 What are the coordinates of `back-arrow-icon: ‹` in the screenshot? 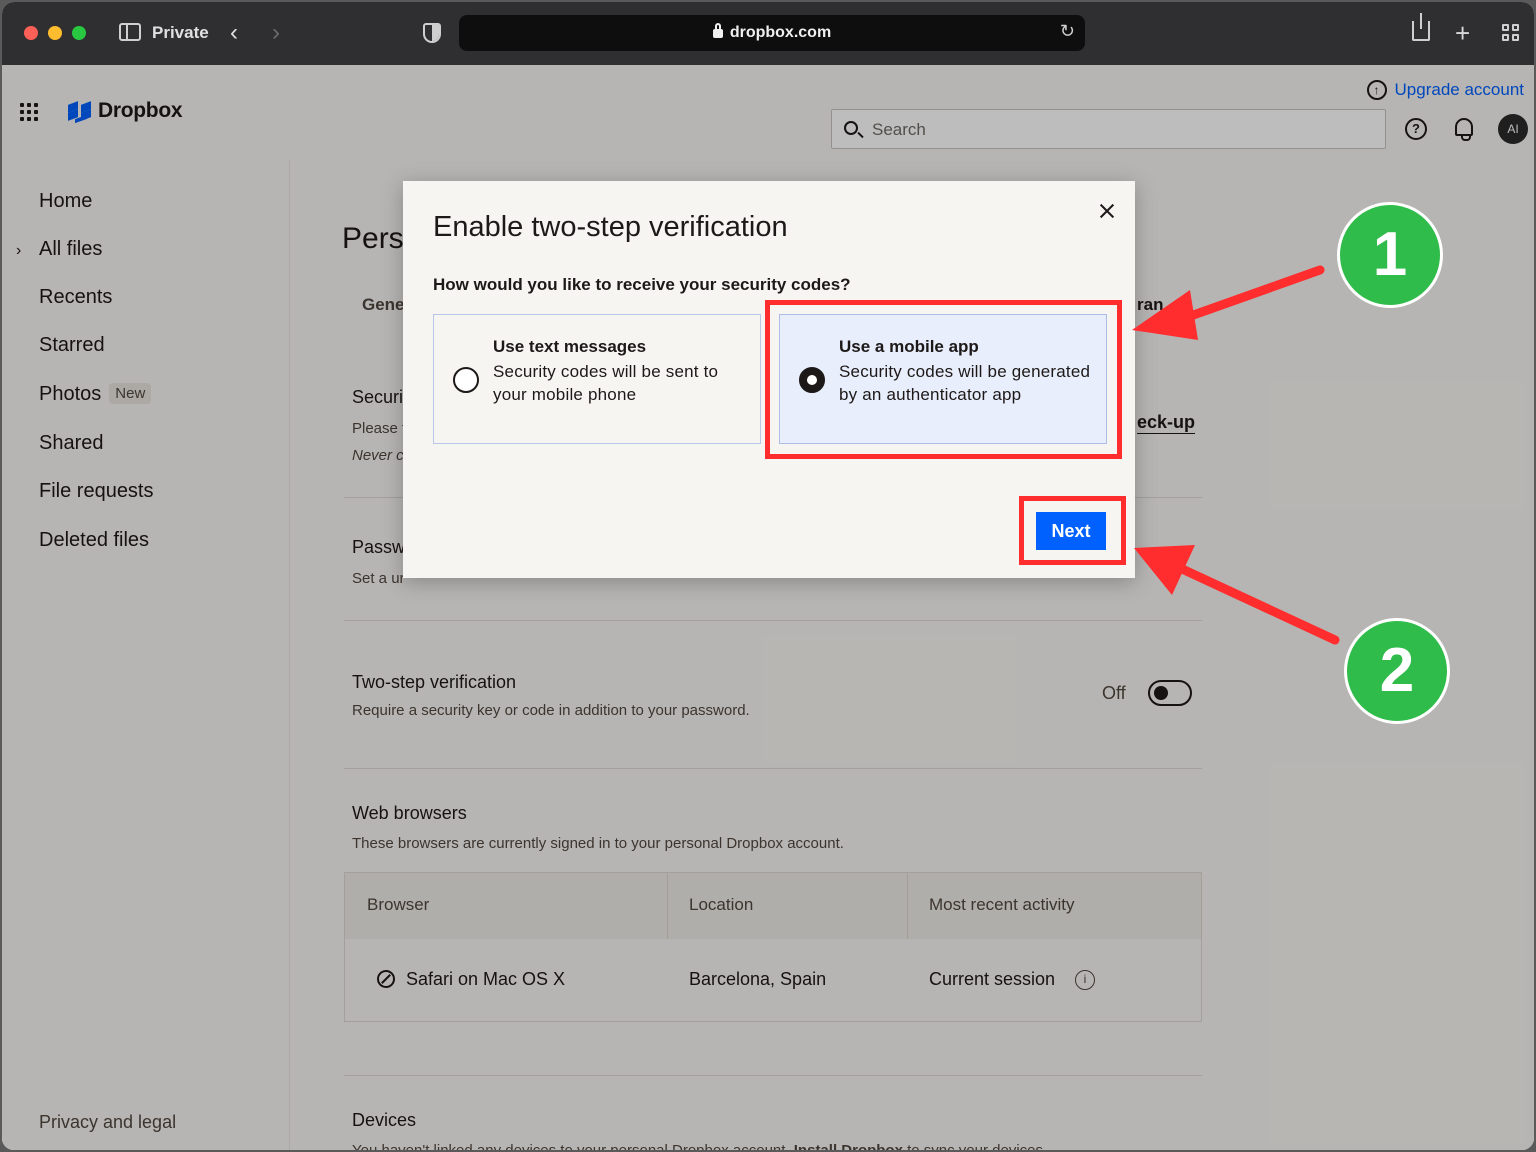 It's located at (234, 33).